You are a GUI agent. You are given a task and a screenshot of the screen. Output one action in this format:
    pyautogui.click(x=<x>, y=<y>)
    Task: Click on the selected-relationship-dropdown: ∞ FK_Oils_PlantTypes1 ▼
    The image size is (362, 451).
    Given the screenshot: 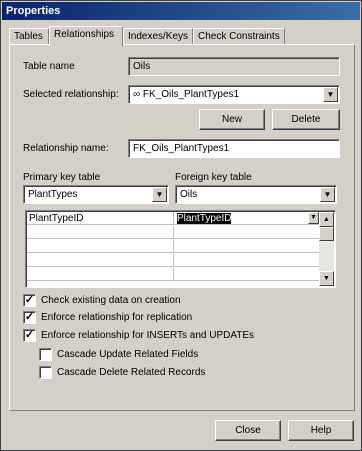 What is the action you would take?
    pyautogui.click(x=234, y=94)
    